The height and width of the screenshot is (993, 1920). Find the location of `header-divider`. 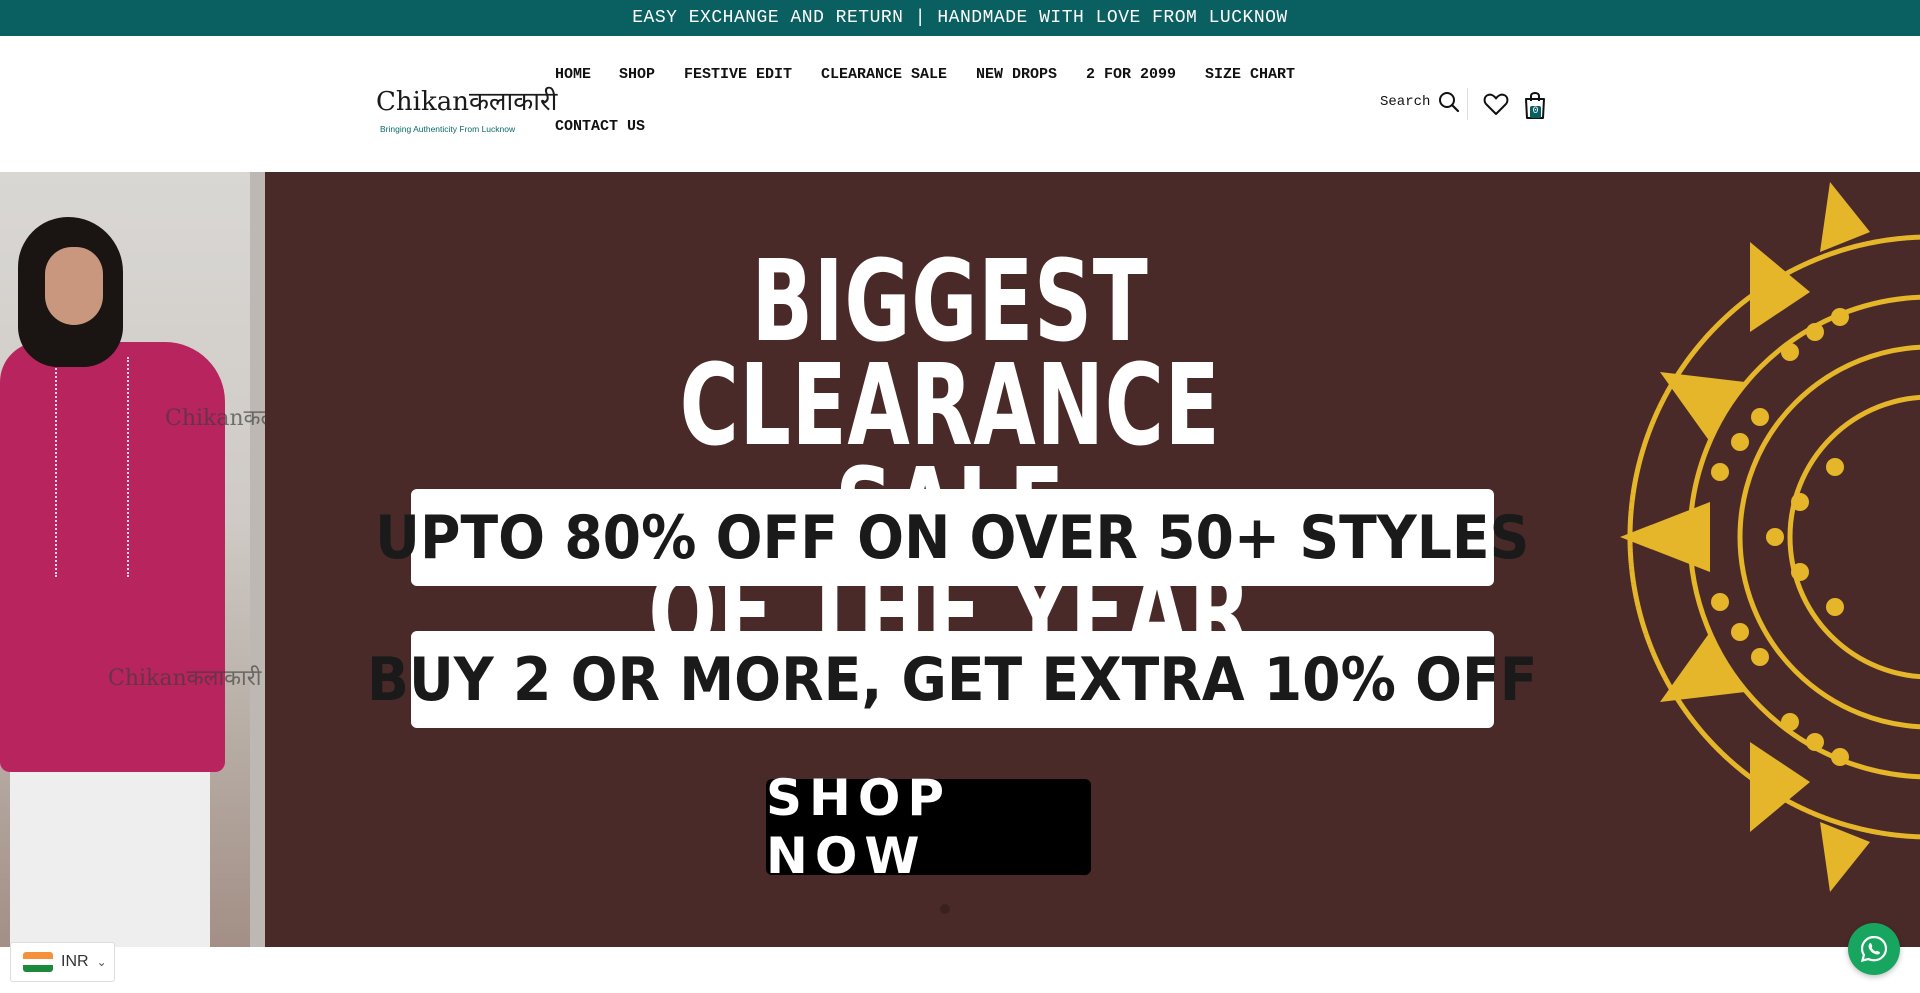

header-divider is located at coordinates (1467, 104).